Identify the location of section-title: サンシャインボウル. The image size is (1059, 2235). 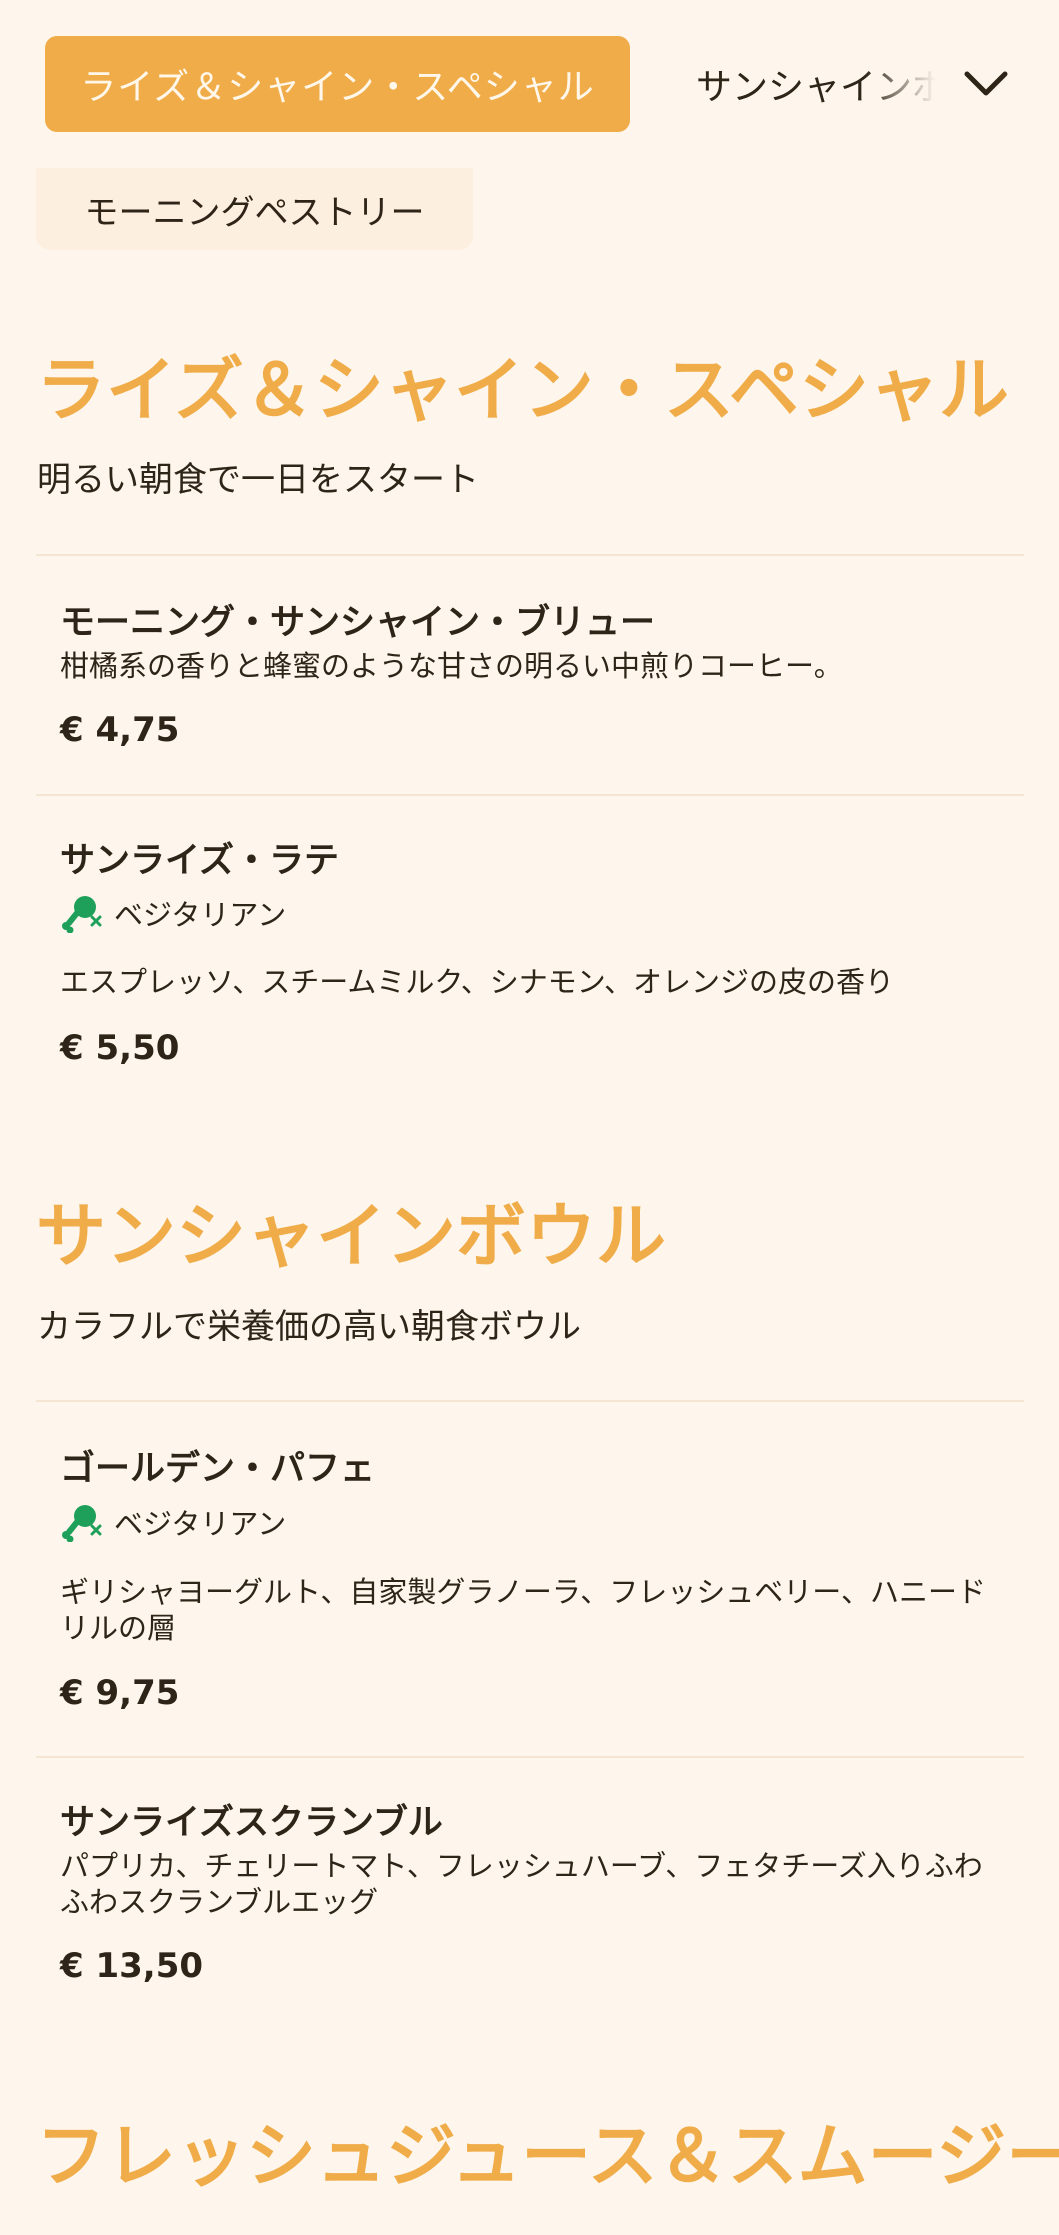
(351, 1236).